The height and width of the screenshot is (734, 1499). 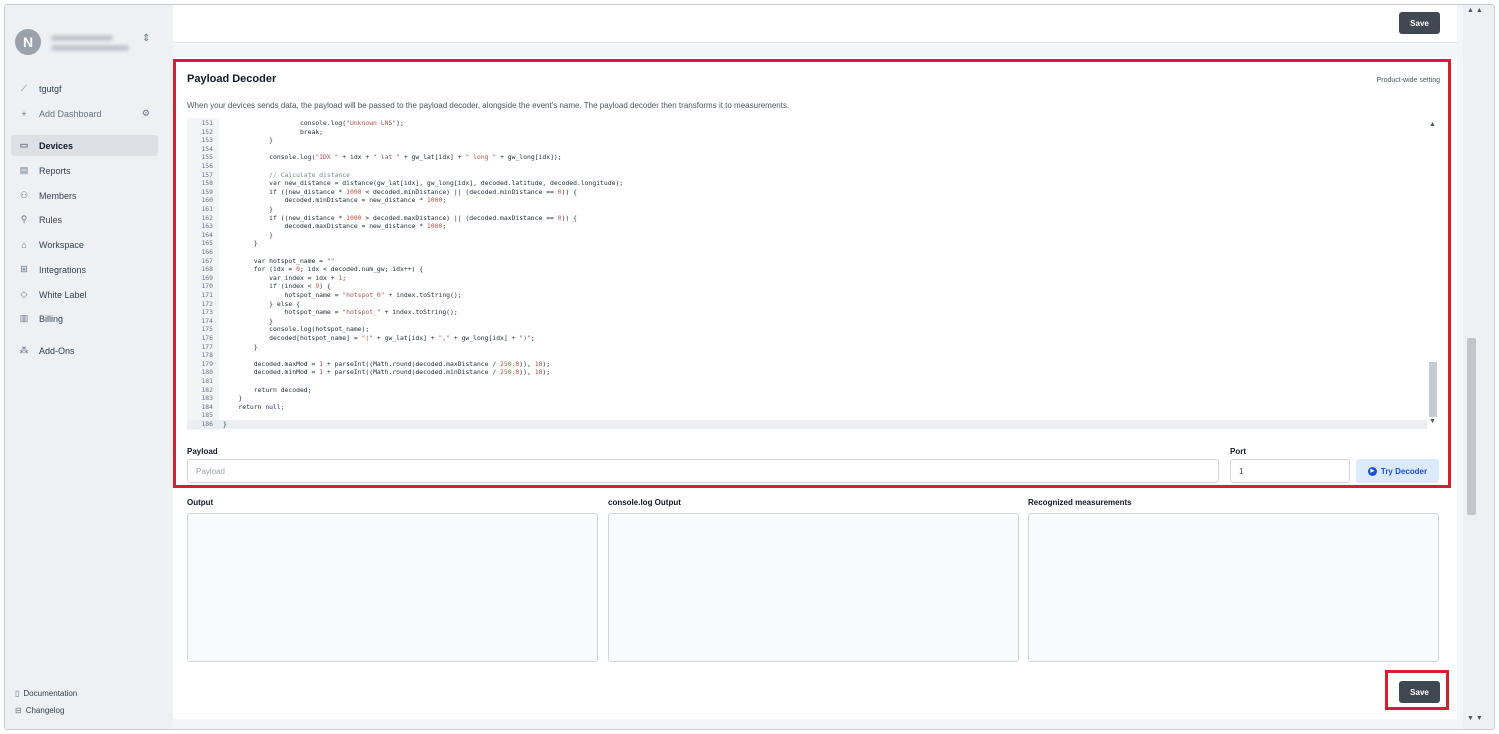 I want to click on save-button-top: Save, so click(x=1419, y=23).